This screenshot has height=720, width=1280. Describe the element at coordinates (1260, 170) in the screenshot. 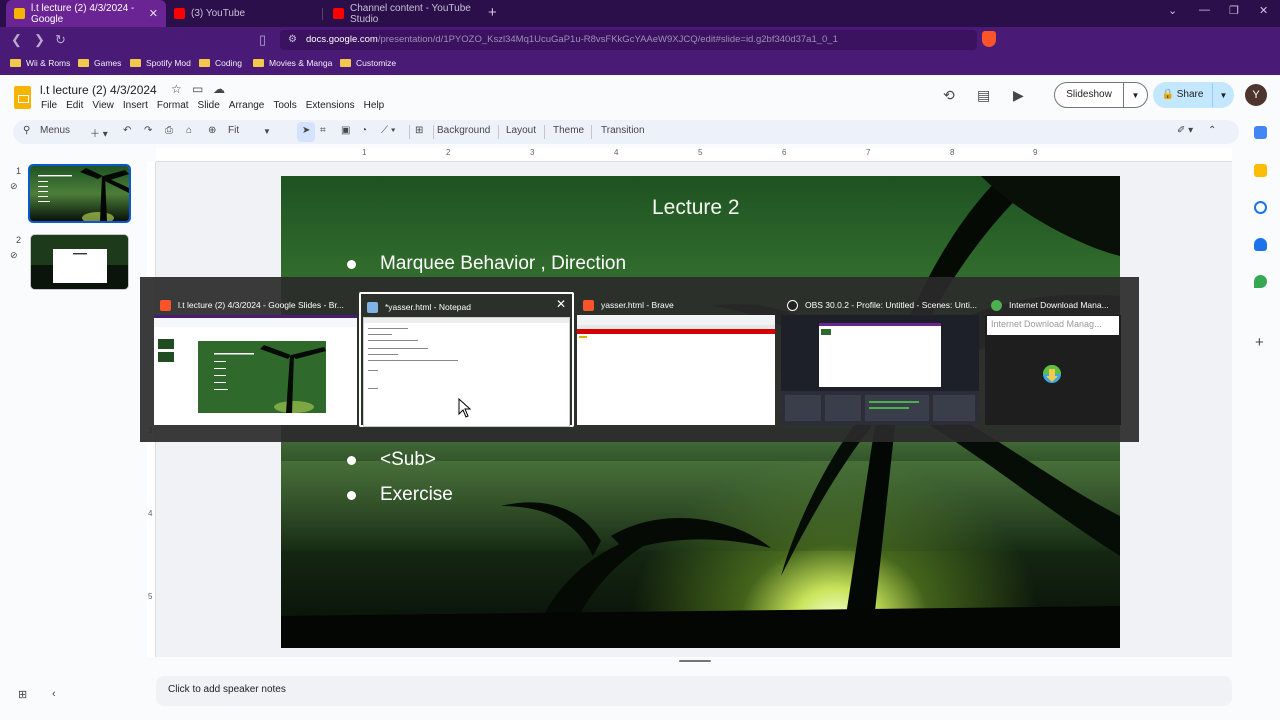

I see `keep-icon` at that location.